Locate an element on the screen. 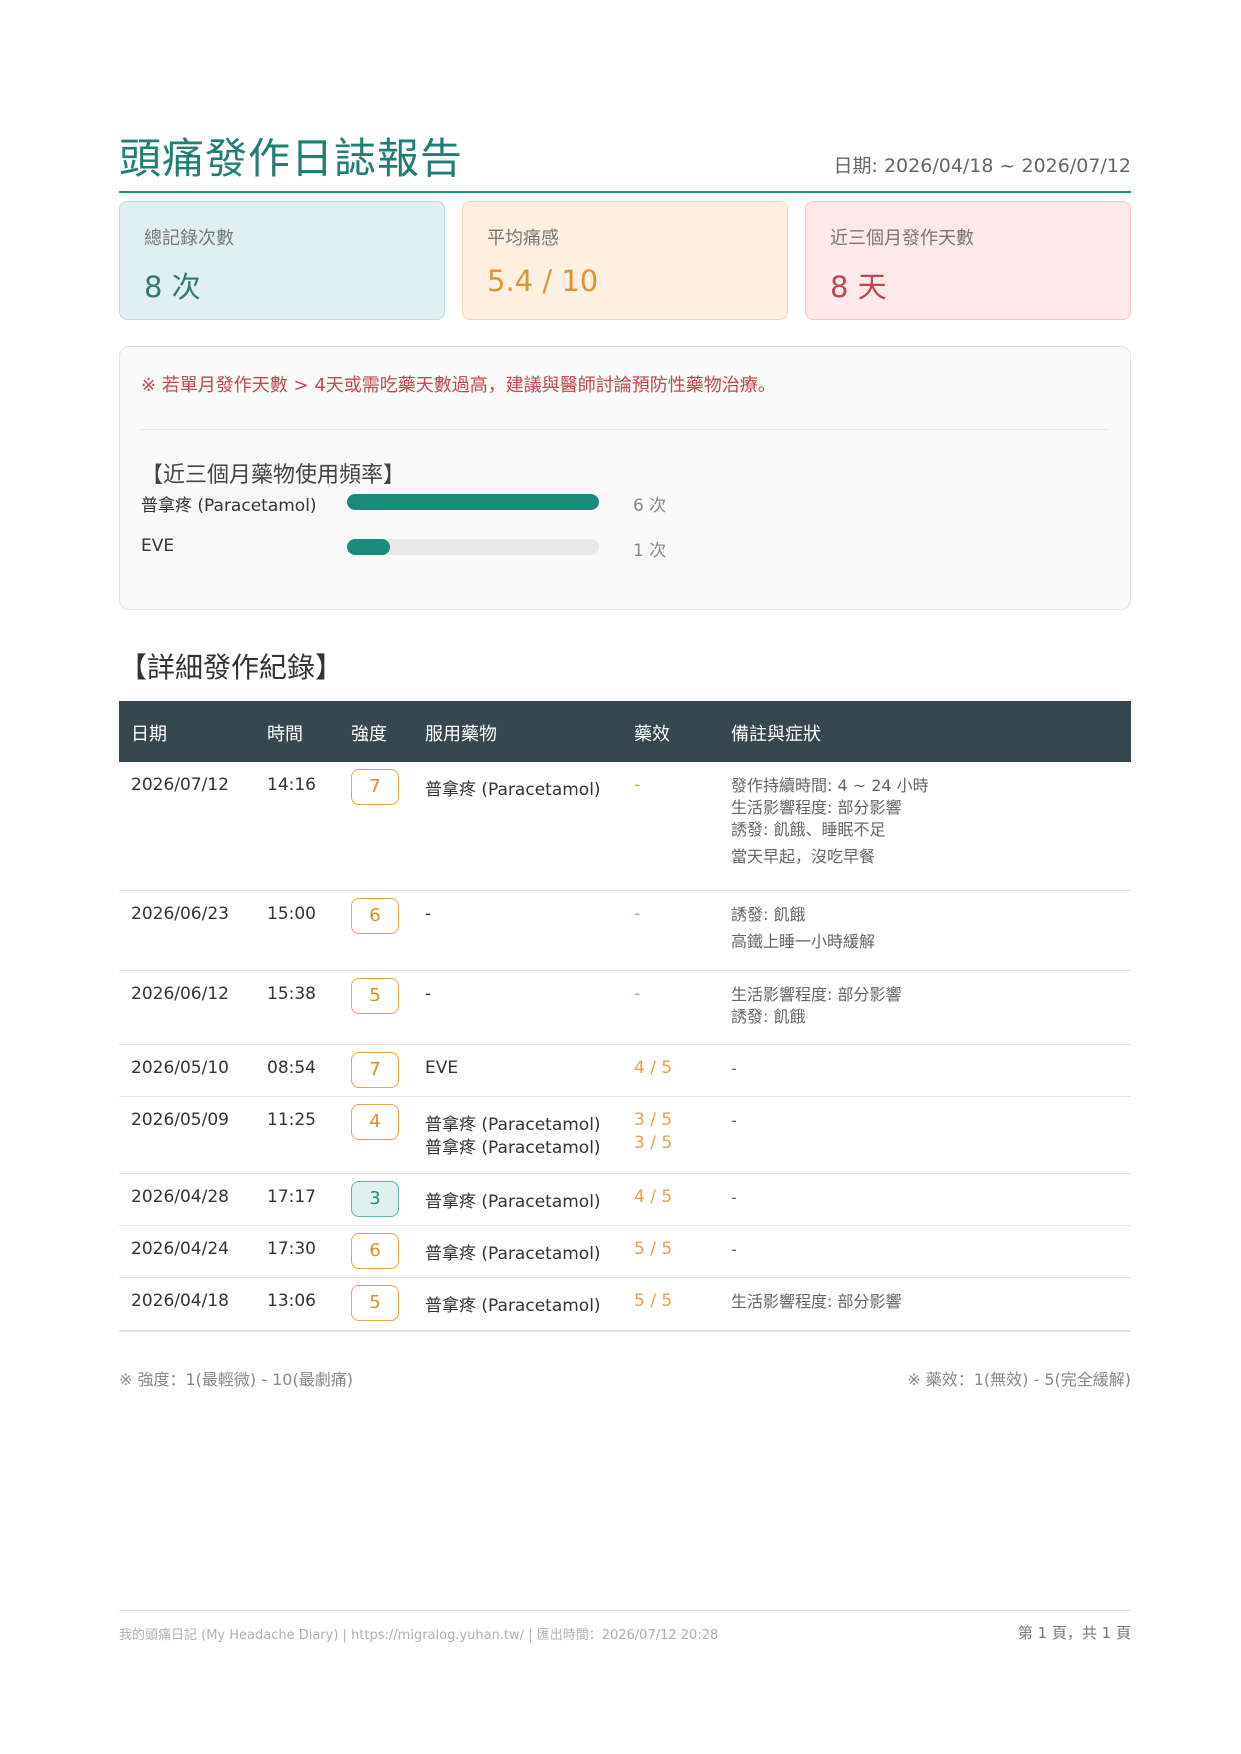  date-range: 日期: 2026/04/18 ~ 2026/07/12 is located at coordinates (982, 166).